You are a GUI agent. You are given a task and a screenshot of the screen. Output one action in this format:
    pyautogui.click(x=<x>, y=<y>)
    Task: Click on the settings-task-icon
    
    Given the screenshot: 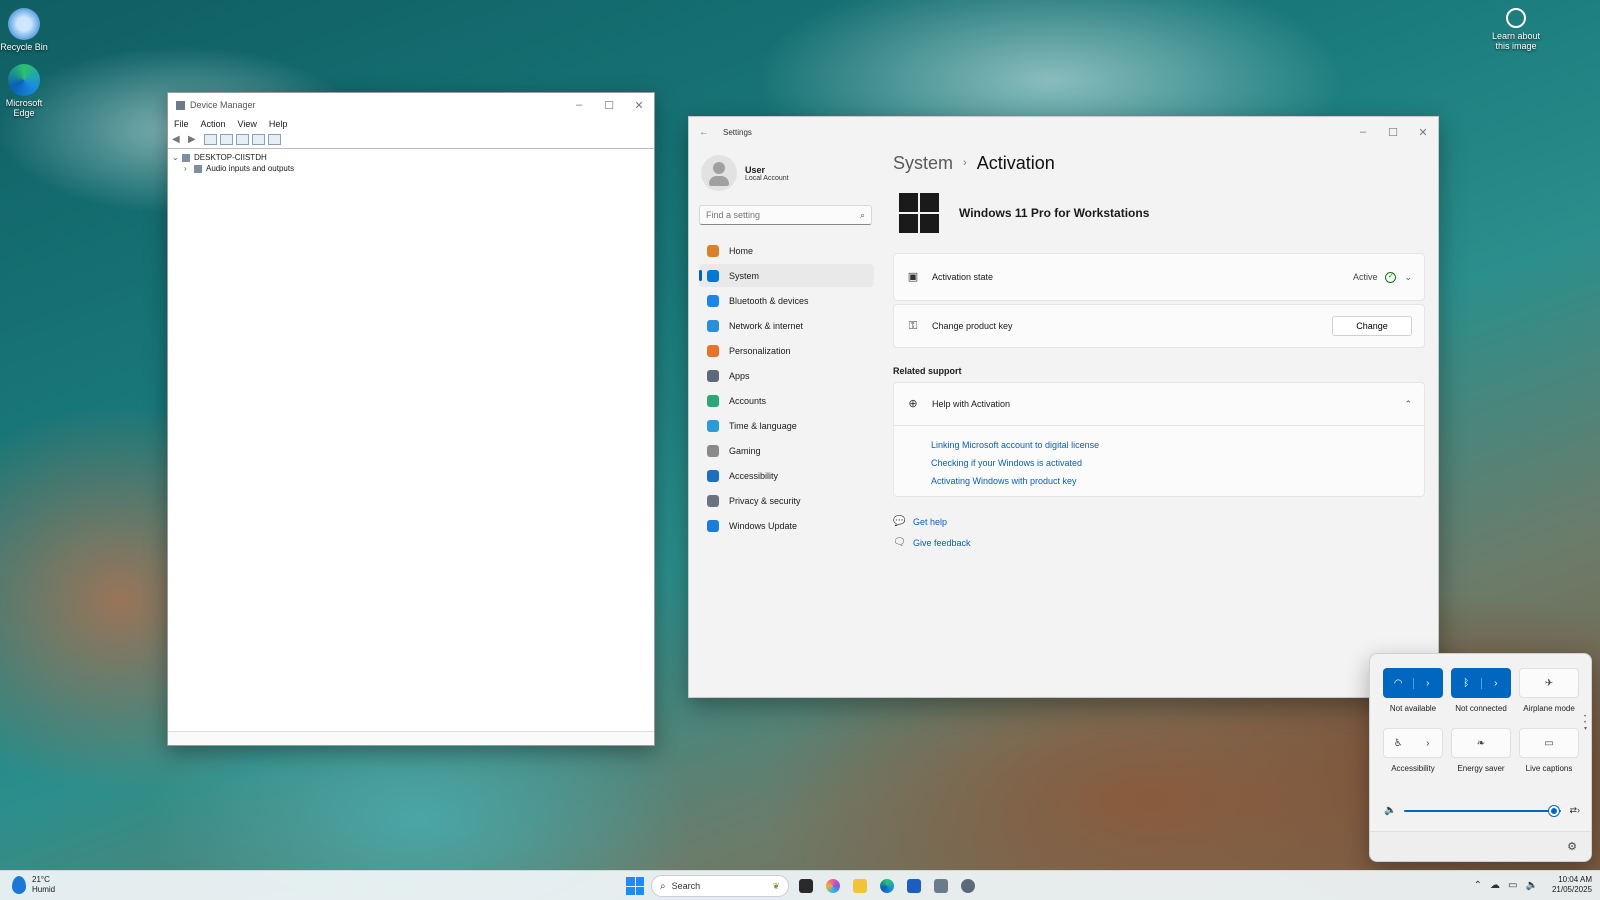 What is the action you would take?
    pyautogui.click(x=968, y=886)
    